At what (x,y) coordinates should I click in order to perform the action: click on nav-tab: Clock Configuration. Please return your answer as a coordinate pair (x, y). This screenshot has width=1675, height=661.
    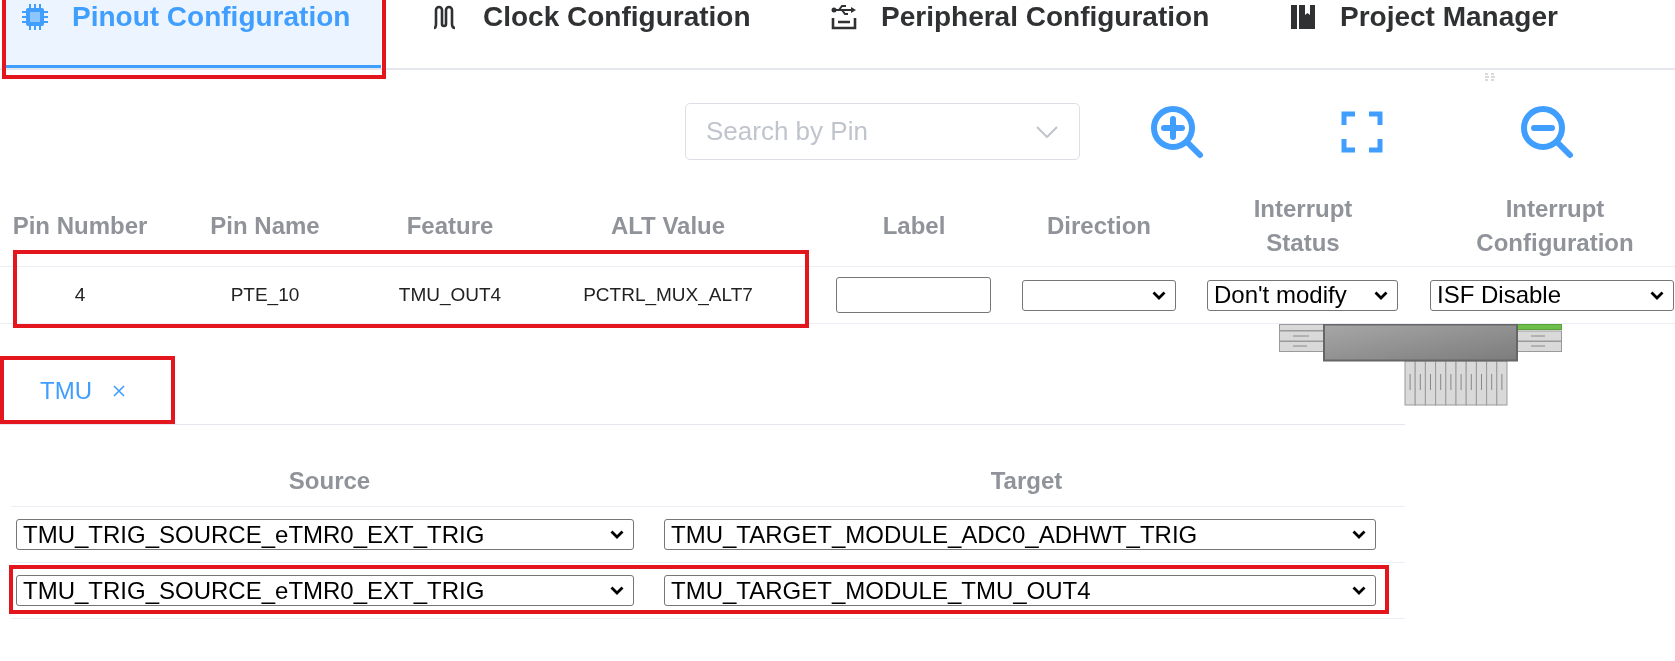
    Looking at the image, I should click on (599, 34).